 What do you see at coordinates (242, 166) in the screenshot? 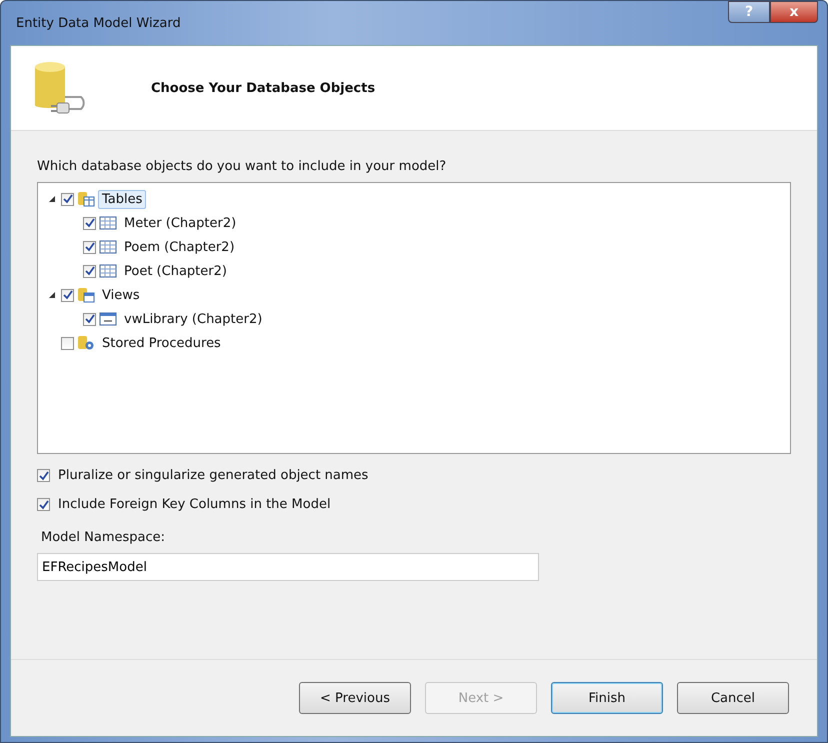
I see `prompt-text: Which database objects do you want to include in your model?` at bounding box center [242, 166].